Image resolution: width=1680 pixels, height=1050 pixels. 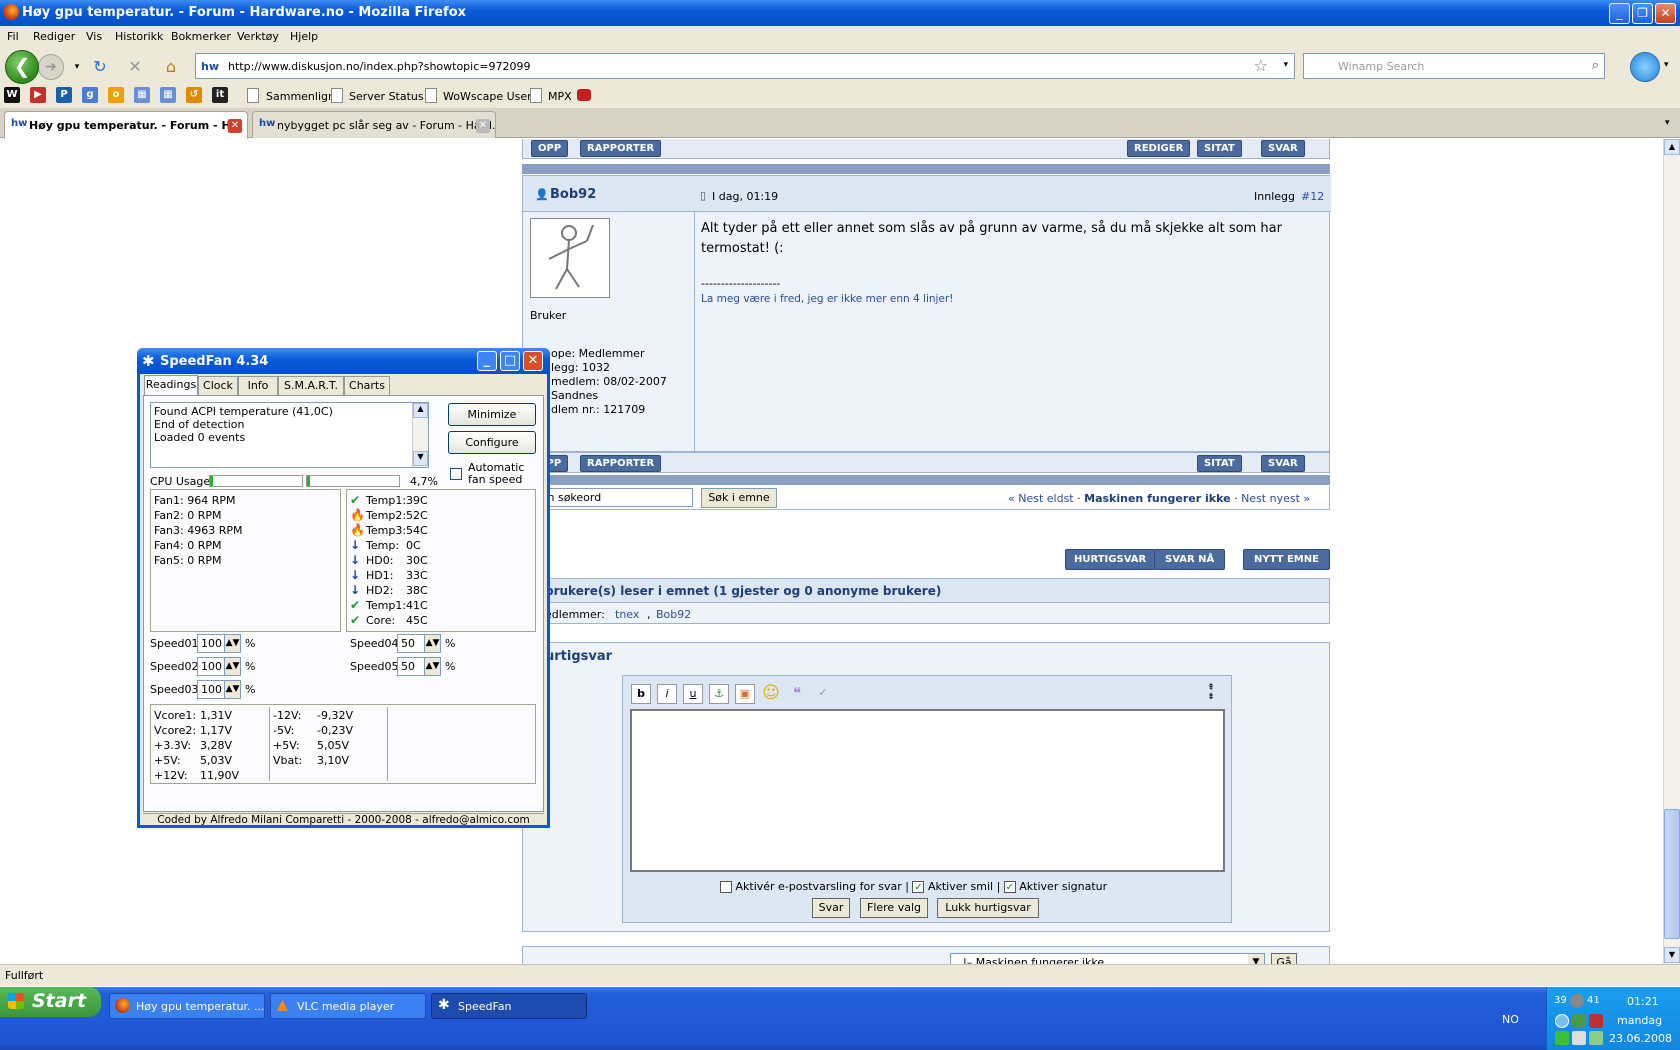 I want to click on tray-app-icon, so click(x=1596, y=1038).